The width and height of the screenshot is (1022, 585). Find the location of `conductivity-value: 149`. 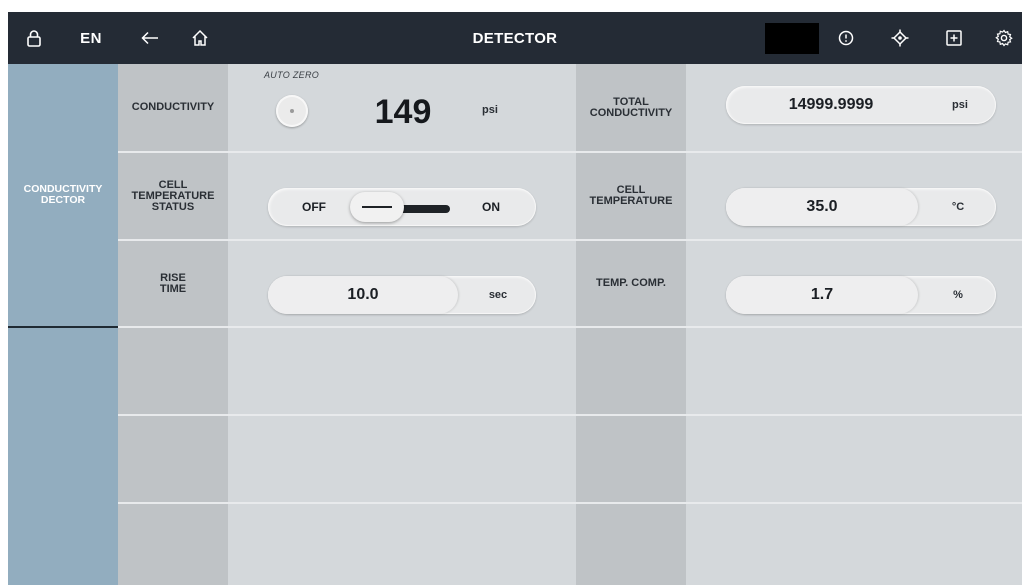

conductivity-value: 149 is located at coordinates (403, 111).